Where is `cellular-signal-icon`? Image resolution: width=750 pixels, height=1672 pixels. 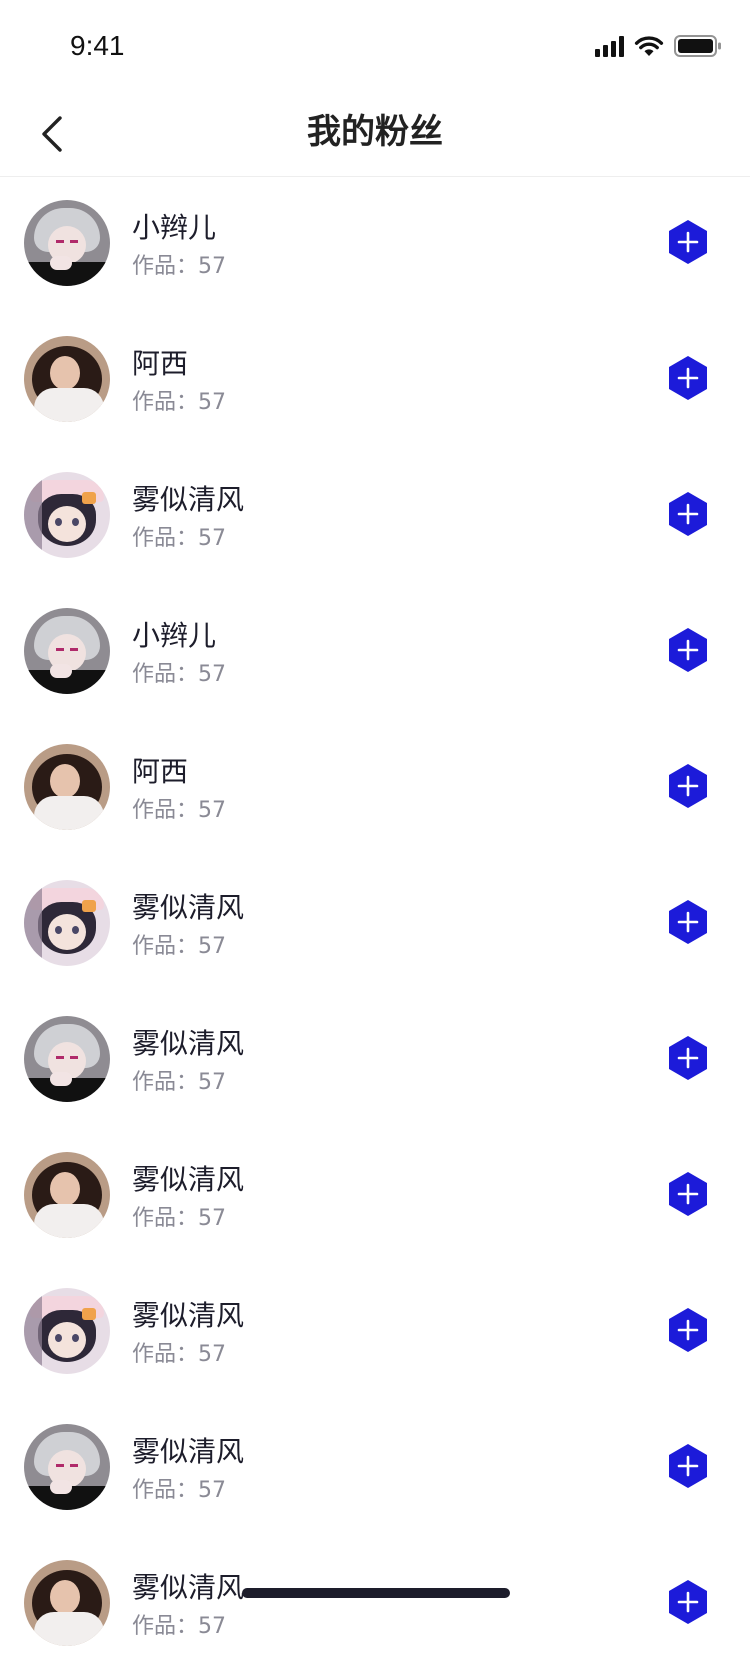 cellular-signal-icon is located at coordinates (609, 46).